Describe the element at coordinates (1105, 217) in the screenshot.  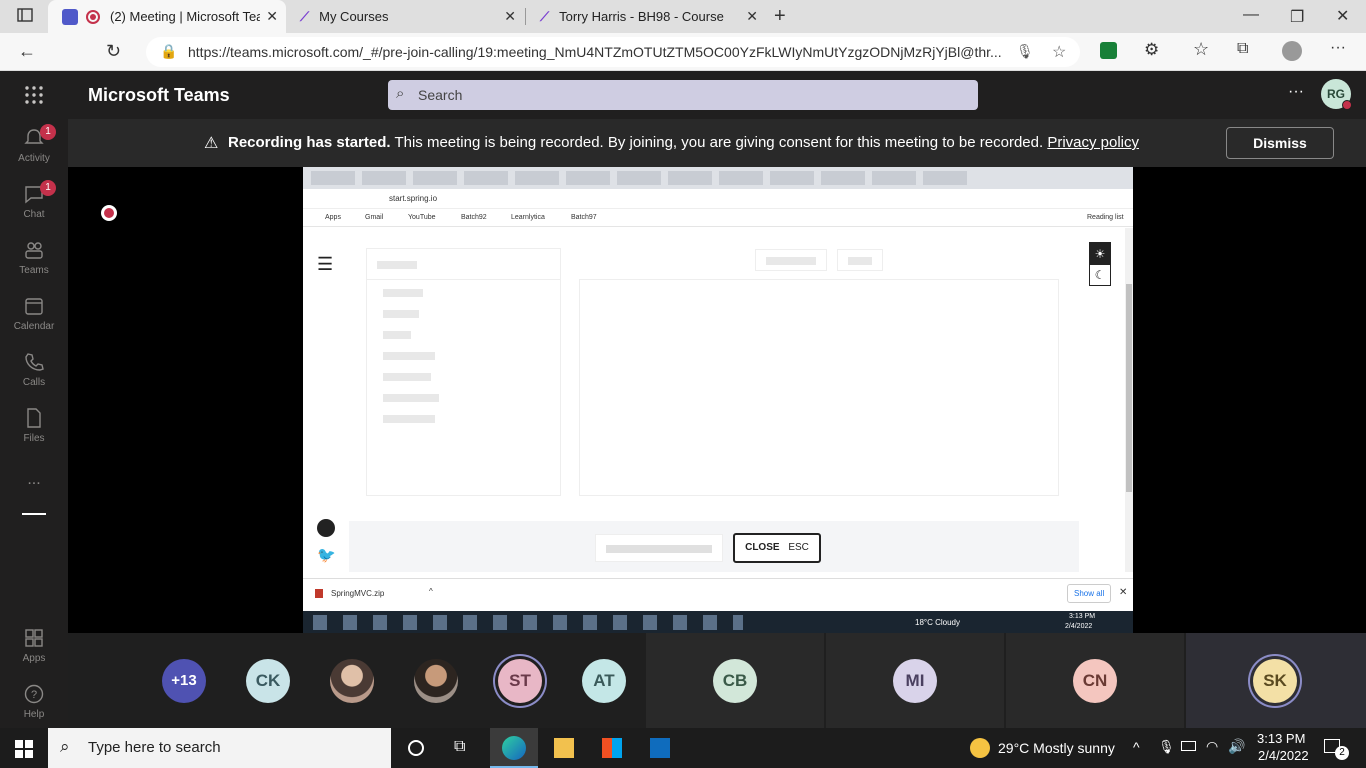
I see `reading-list: Reading list` at that location.